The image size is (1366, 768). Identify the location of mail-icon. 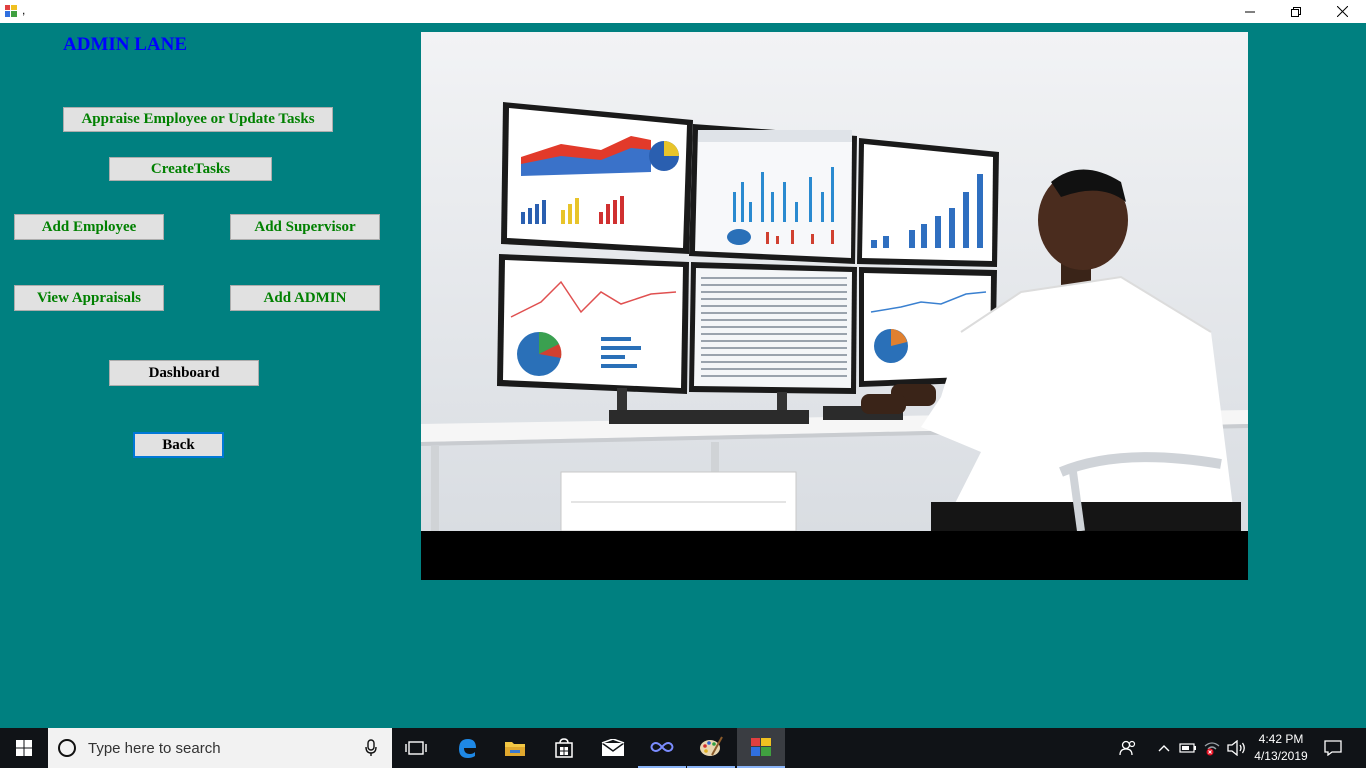
(613, 747).